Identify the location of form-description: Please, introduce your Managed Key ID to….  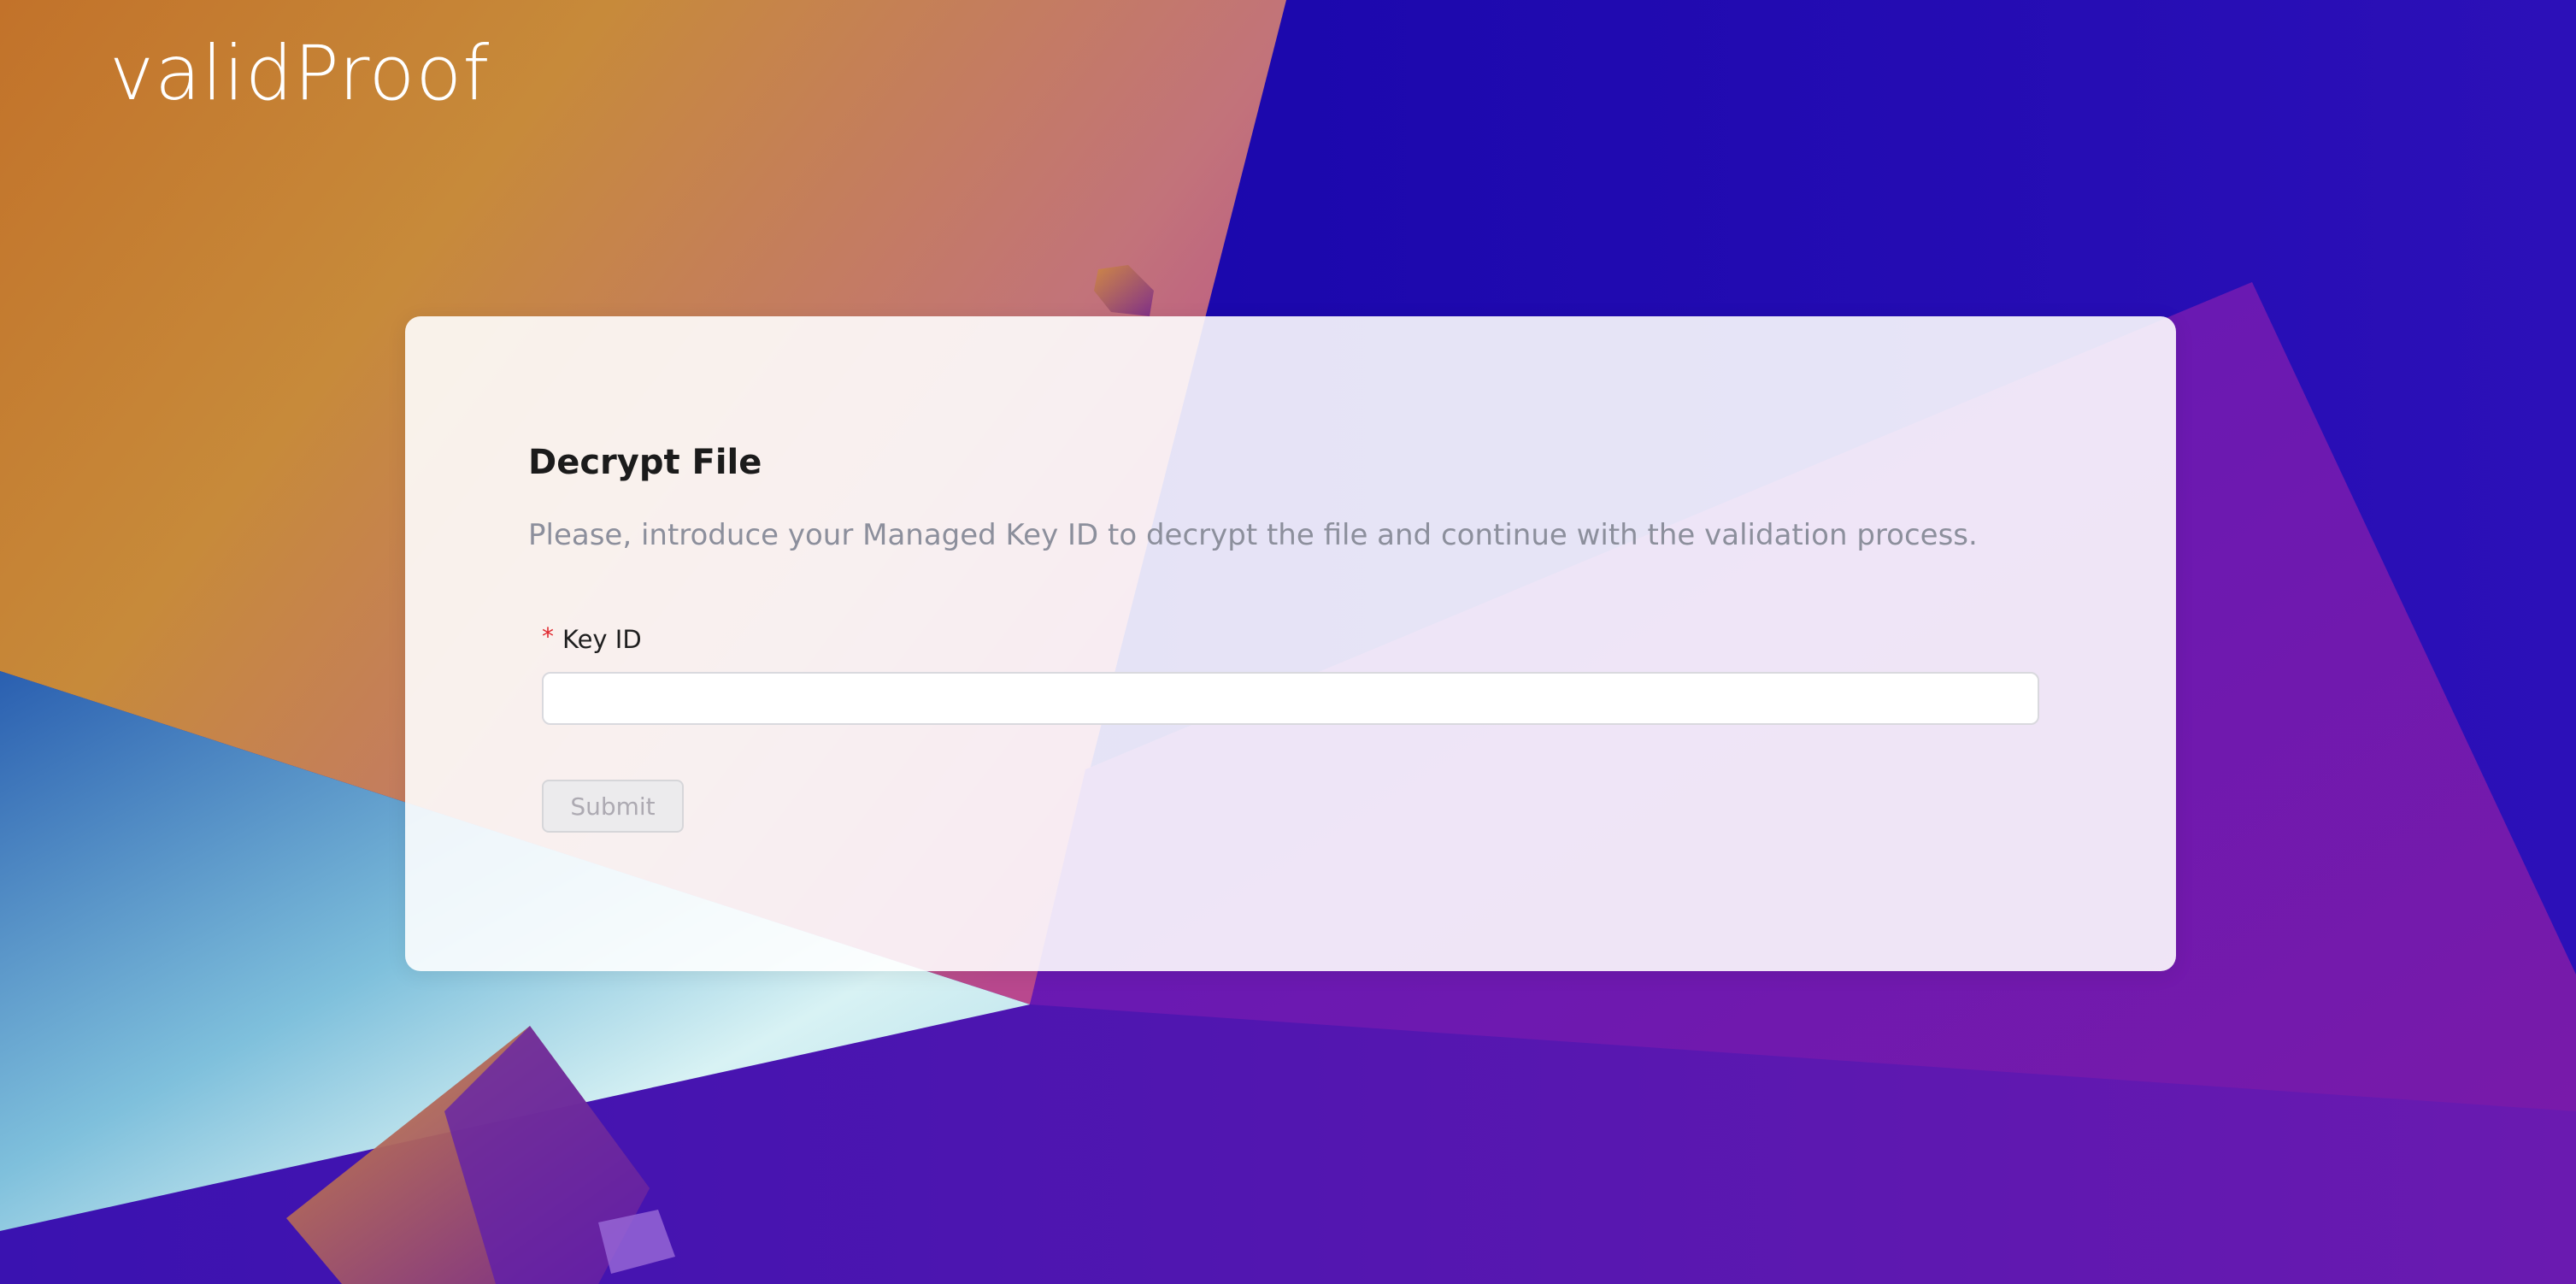
(1253, 535).